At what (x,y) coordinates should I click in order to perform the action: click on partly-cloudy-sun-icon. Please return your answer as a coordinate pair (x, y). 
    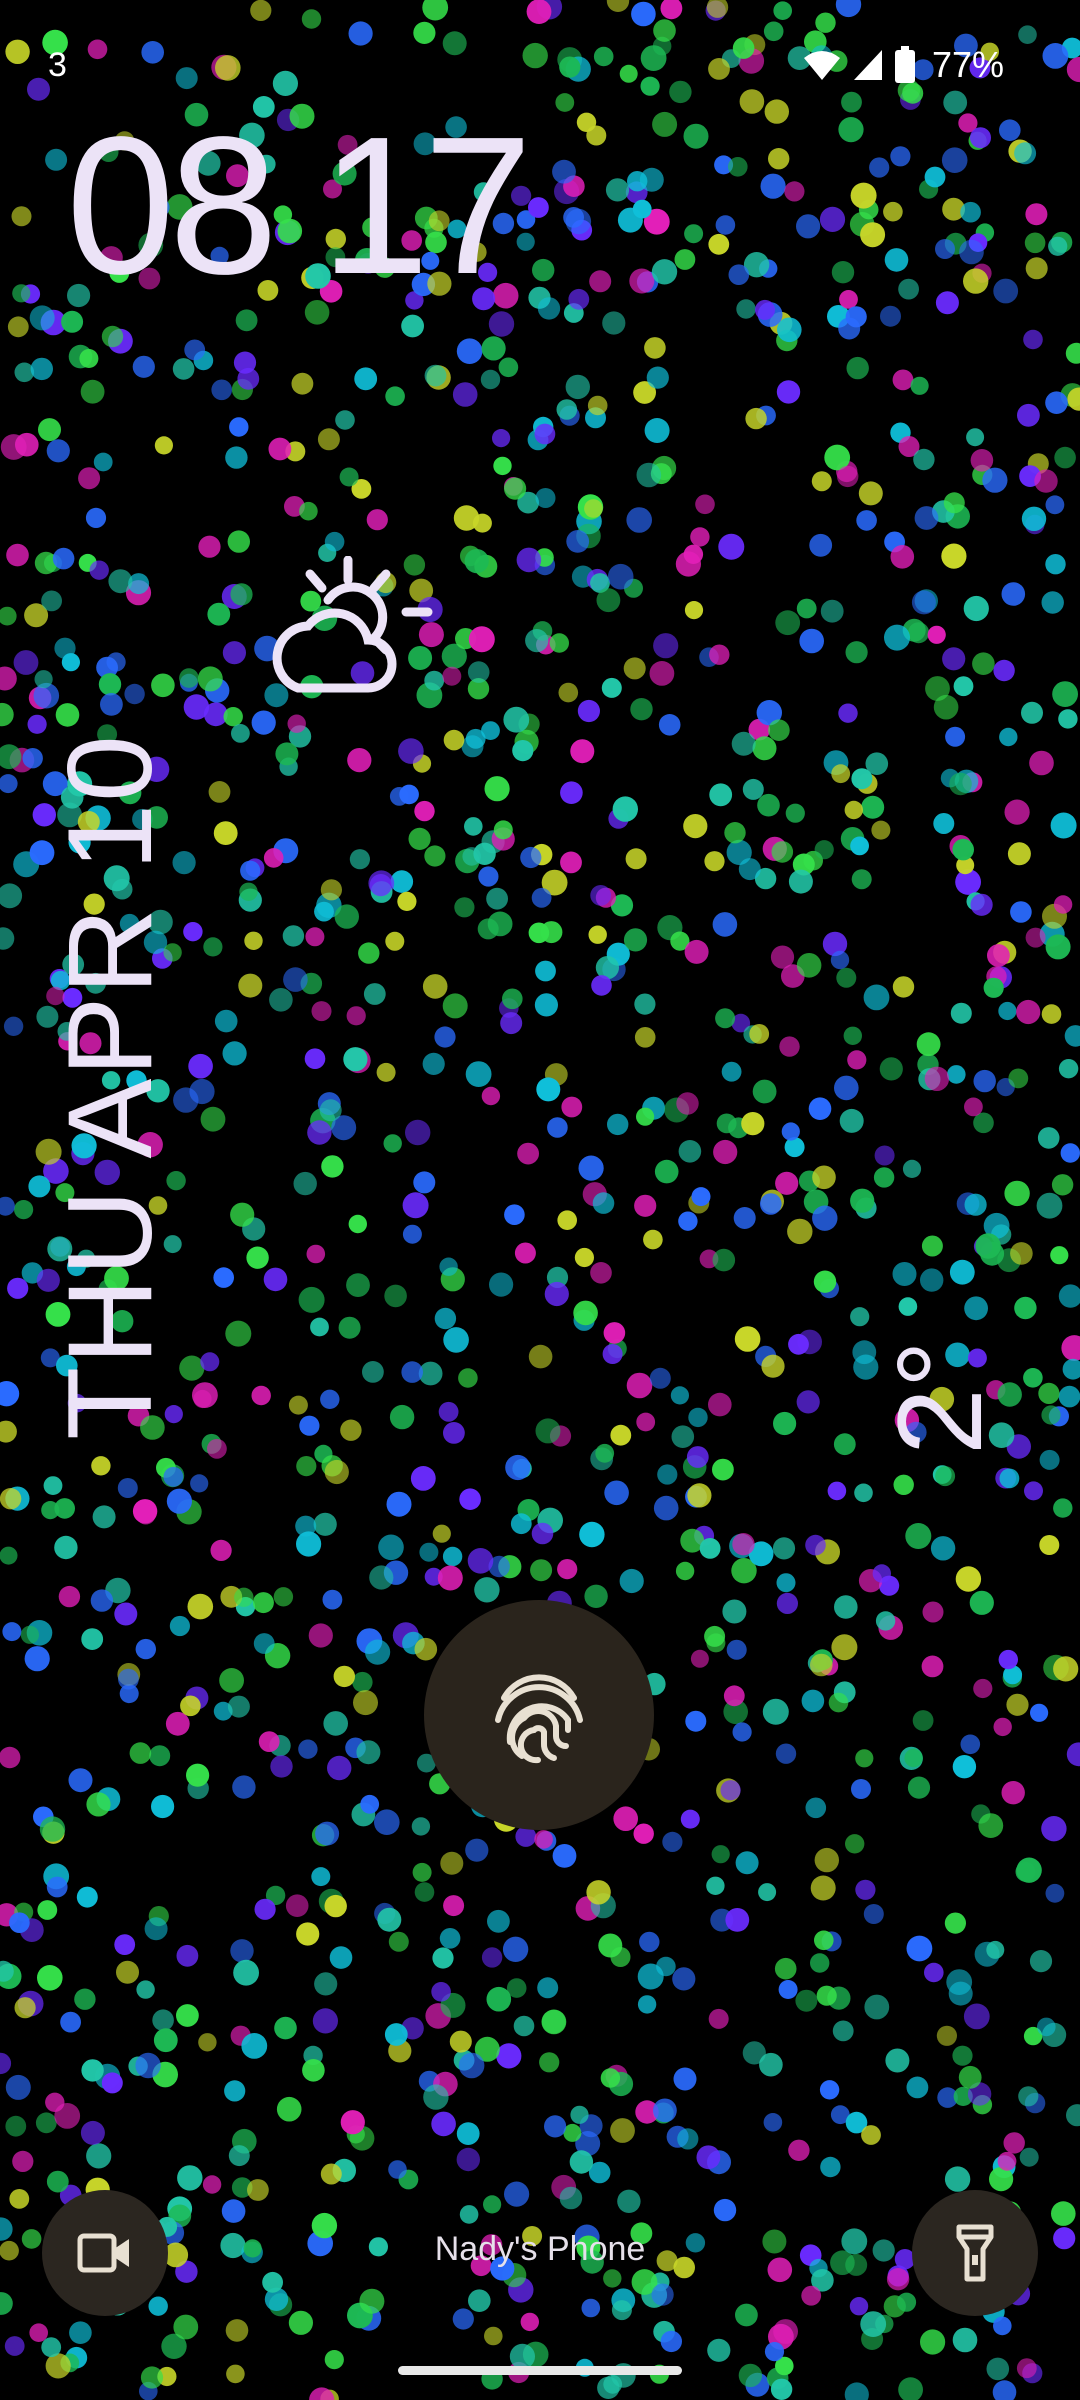
    Looking at the image, I should click on (353, 631).